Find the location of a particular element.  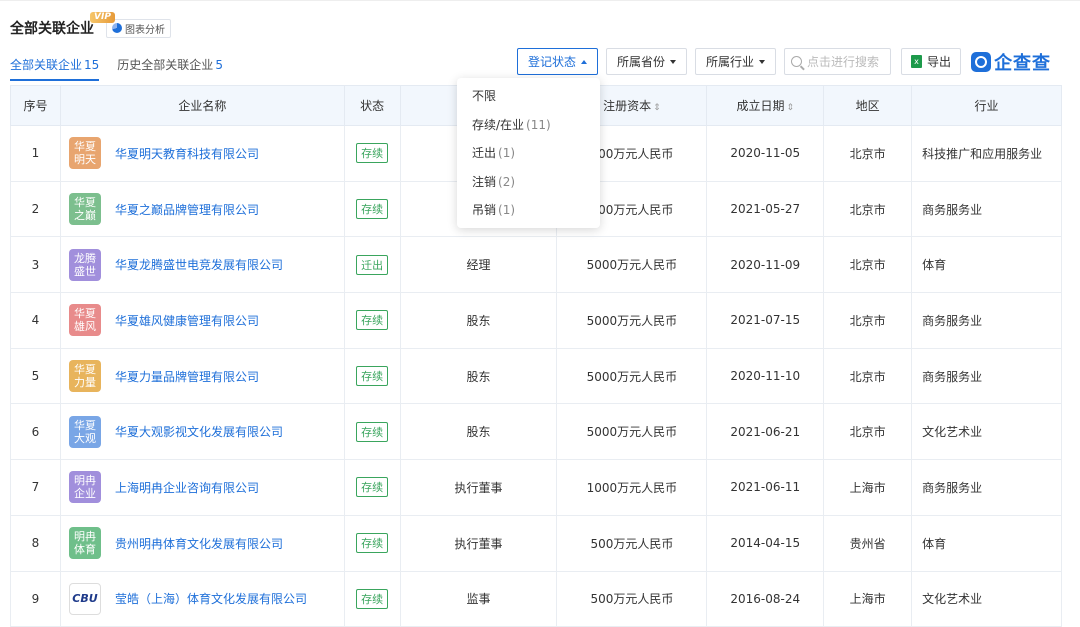

company-name-link: 华夏大观影视文化发展有限公司 is located at coordinates (199, 431).